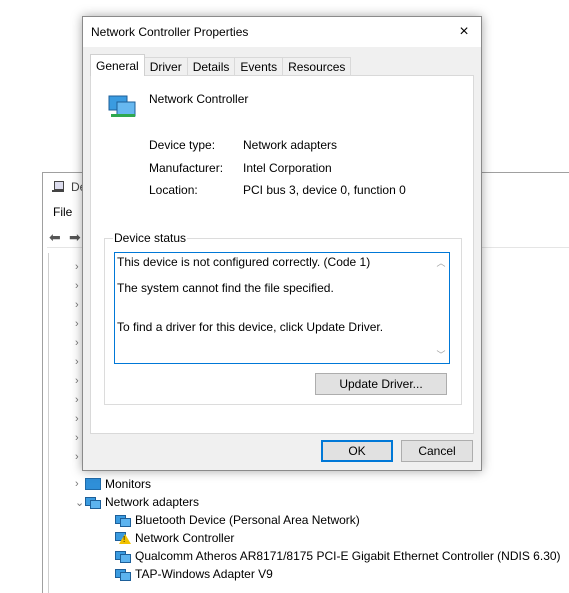  What do you see at coordinates (324, 190) in the screenshot?
I see `location-value: PCI bus 3, device 0, function 0` at bounding box center [324, 190].